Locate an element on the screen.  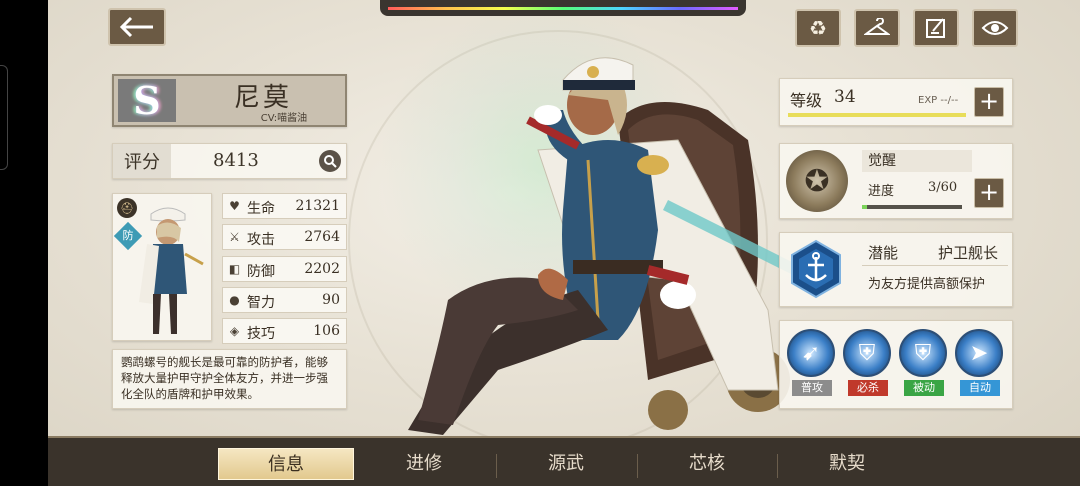
brain-icon: ● is located at coordinates (234, 300).